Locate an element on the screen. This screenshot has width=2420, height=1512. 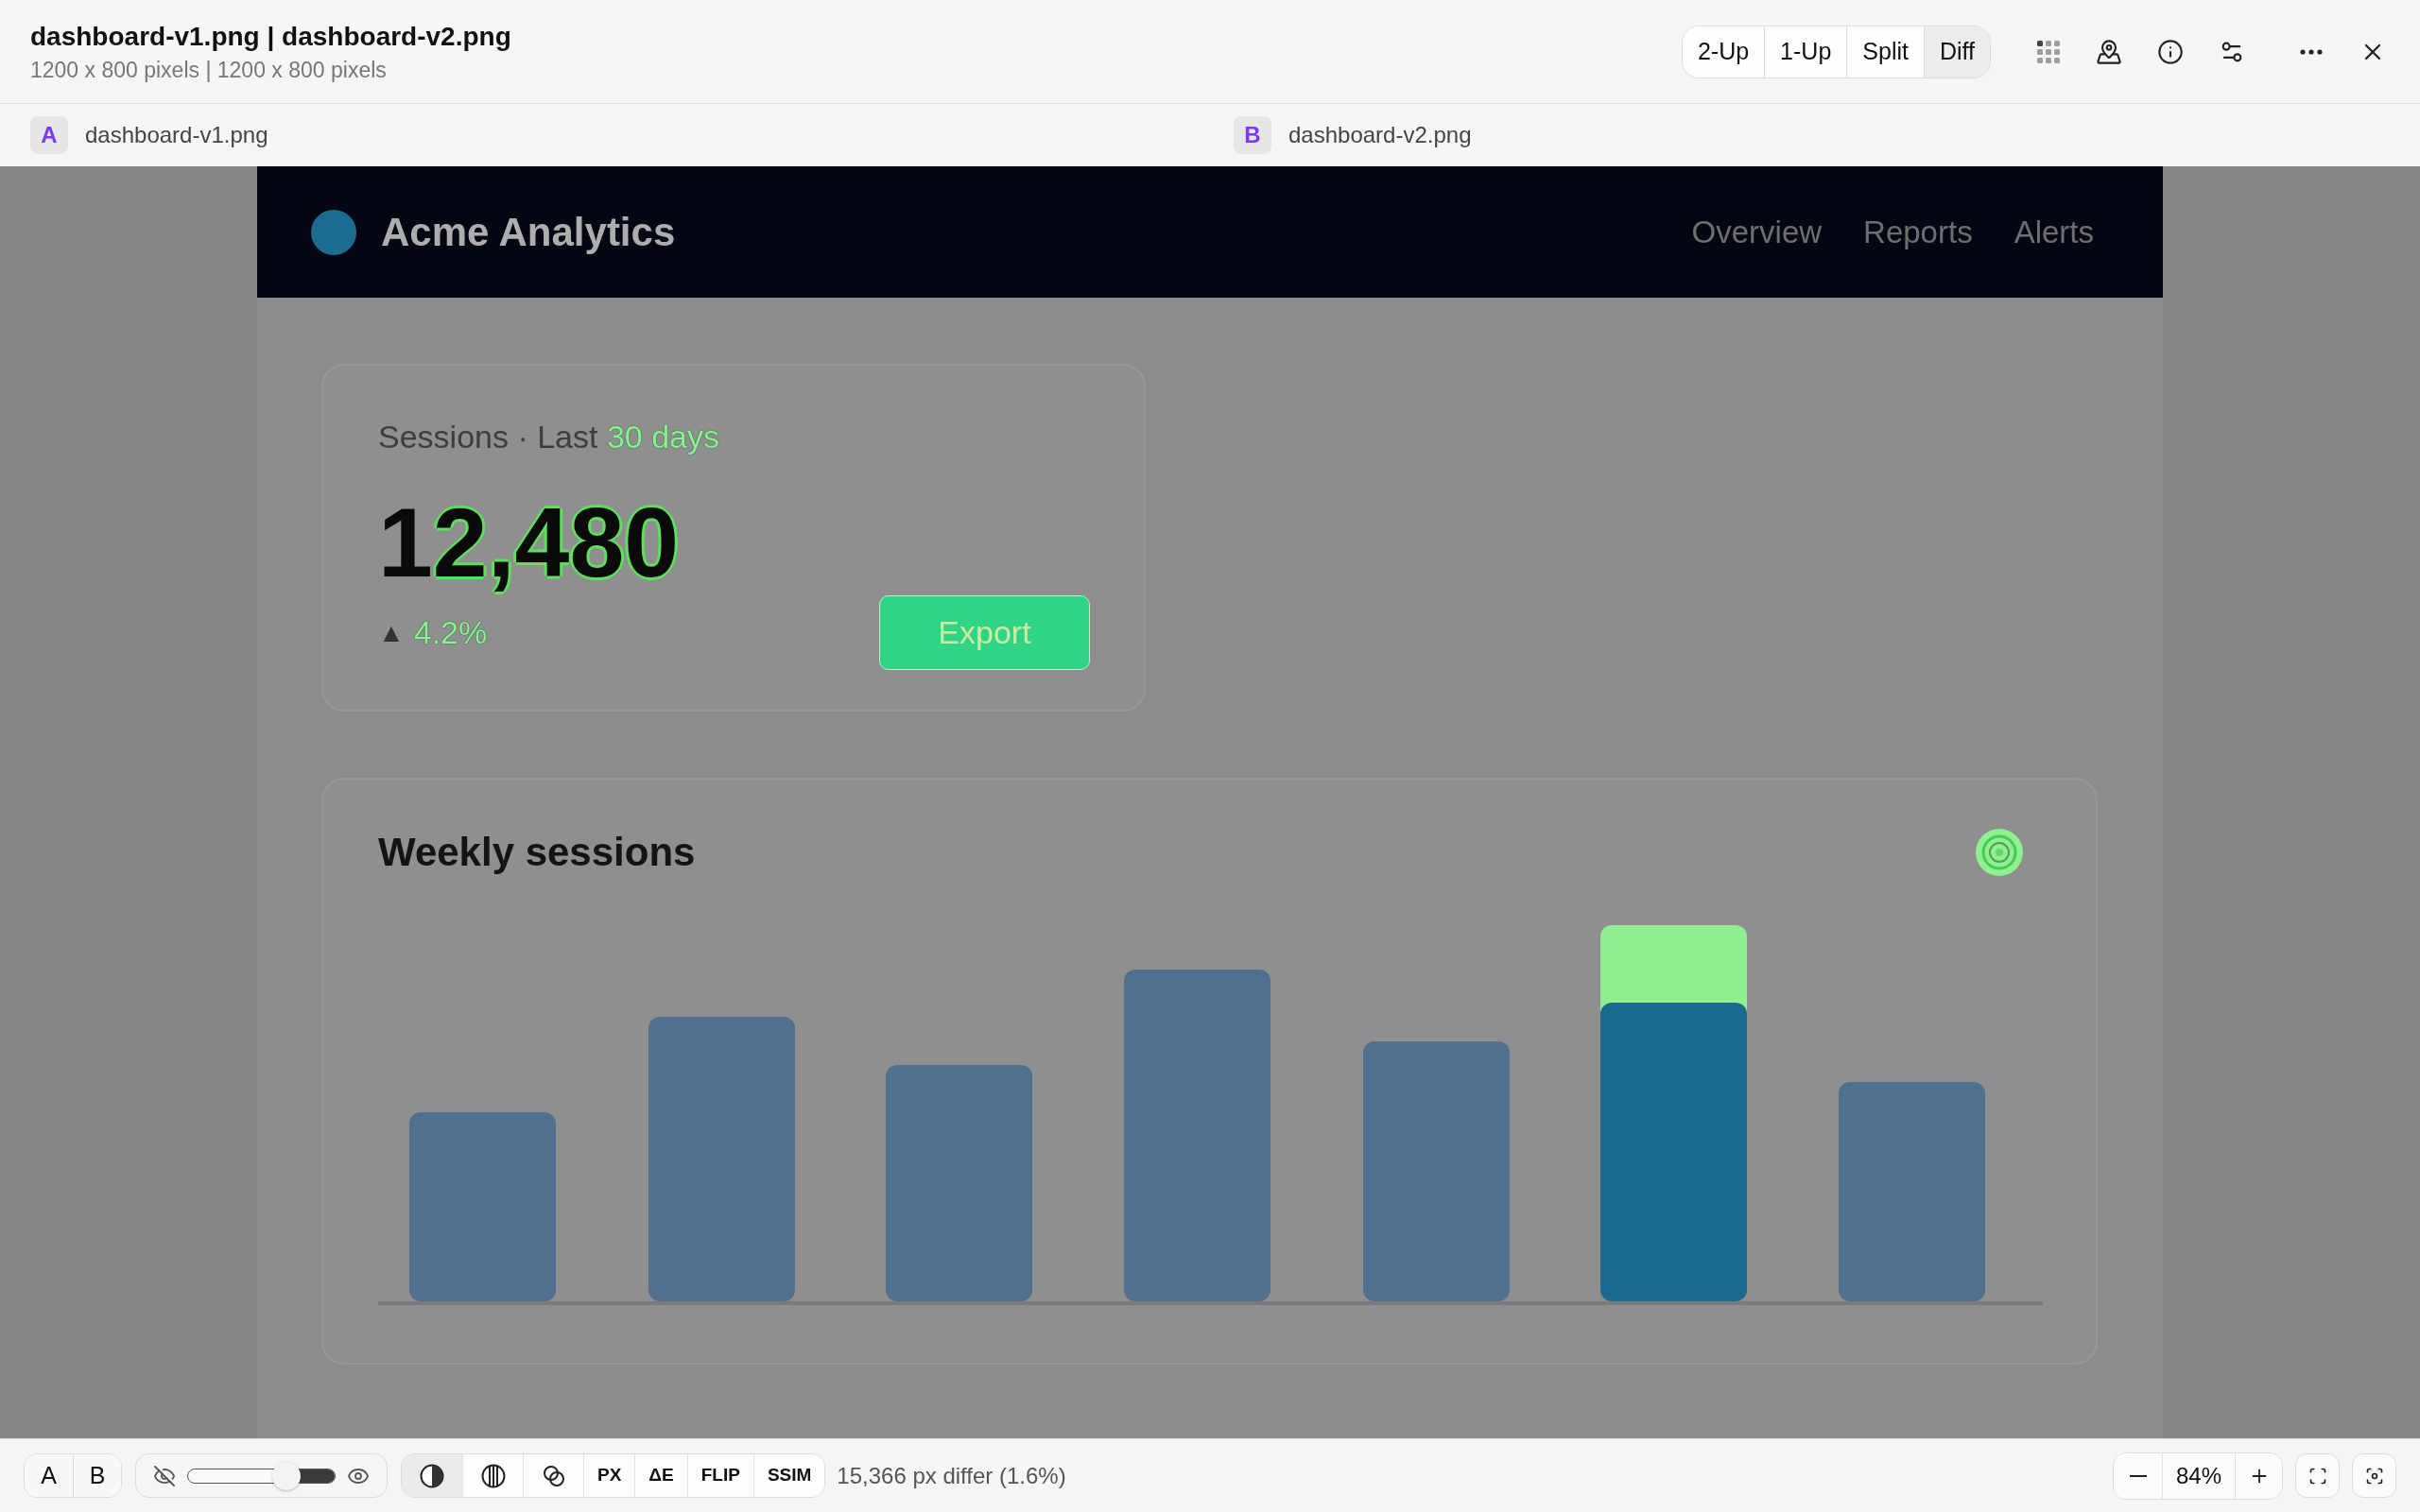
stat-value: 12,480 is located at coordinates (529, 542).